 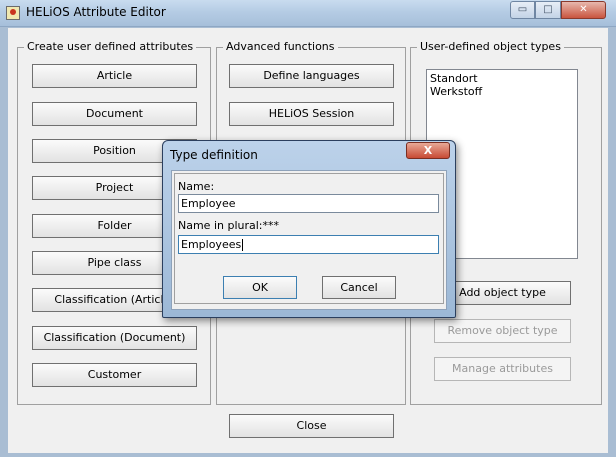 I want to click on classification-document-button: Classification (Document), so click(x=114, y=338).